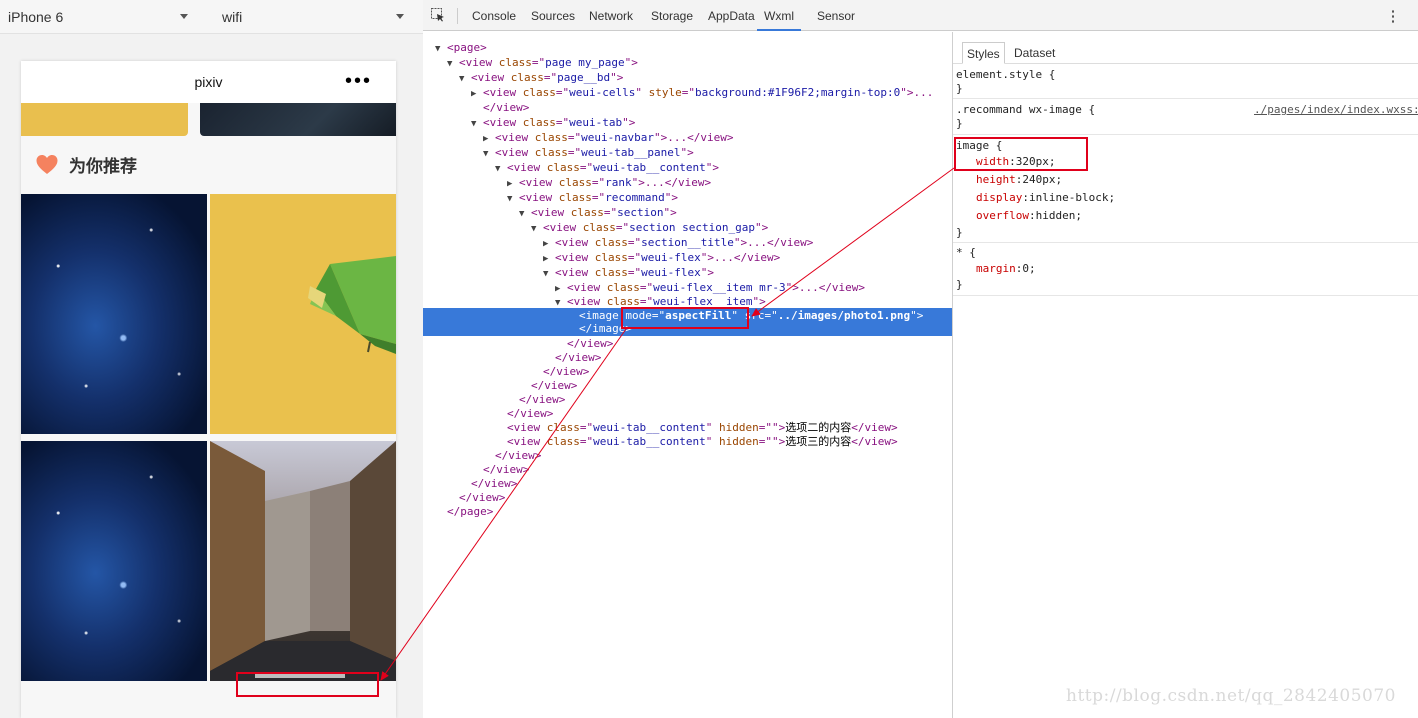 The width and height of the screenshot is (1418, 718). Describe the element at coordinates (1019, 180) in the screenshot. I see `css-declaration: height:240px;` at that location.